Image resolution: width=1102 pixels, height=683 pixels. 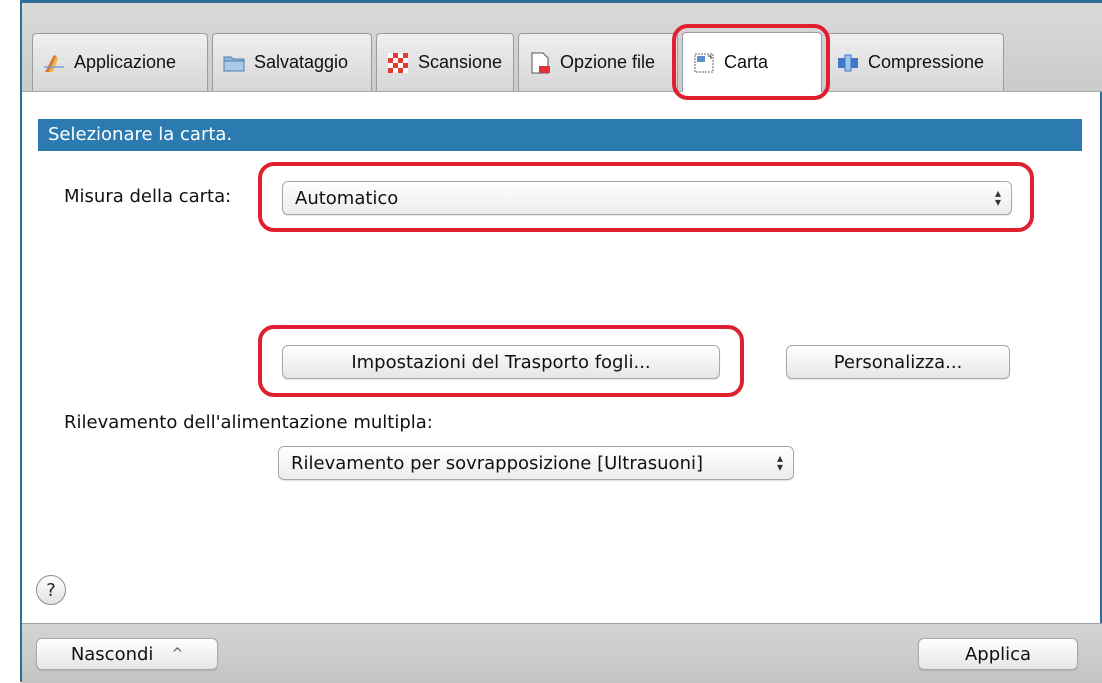 What do you see at coordinates (177, 654) in the screenshot?
I see `chevron-up-icon: ^` at bounding box center [177, 654].